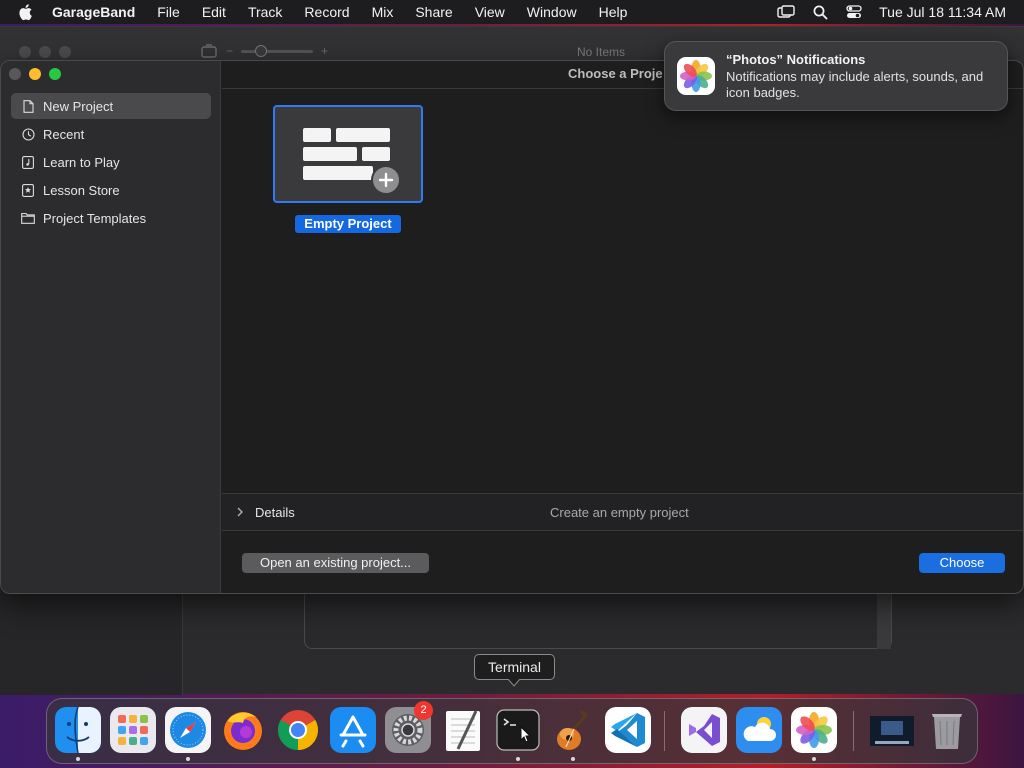 This screenshot has width=1024, height=768. What do you see at coordinates (81, 162) in the screenshot?
I see `sidebar-item-label: Learn to Play` at bounding box center [81, 162].